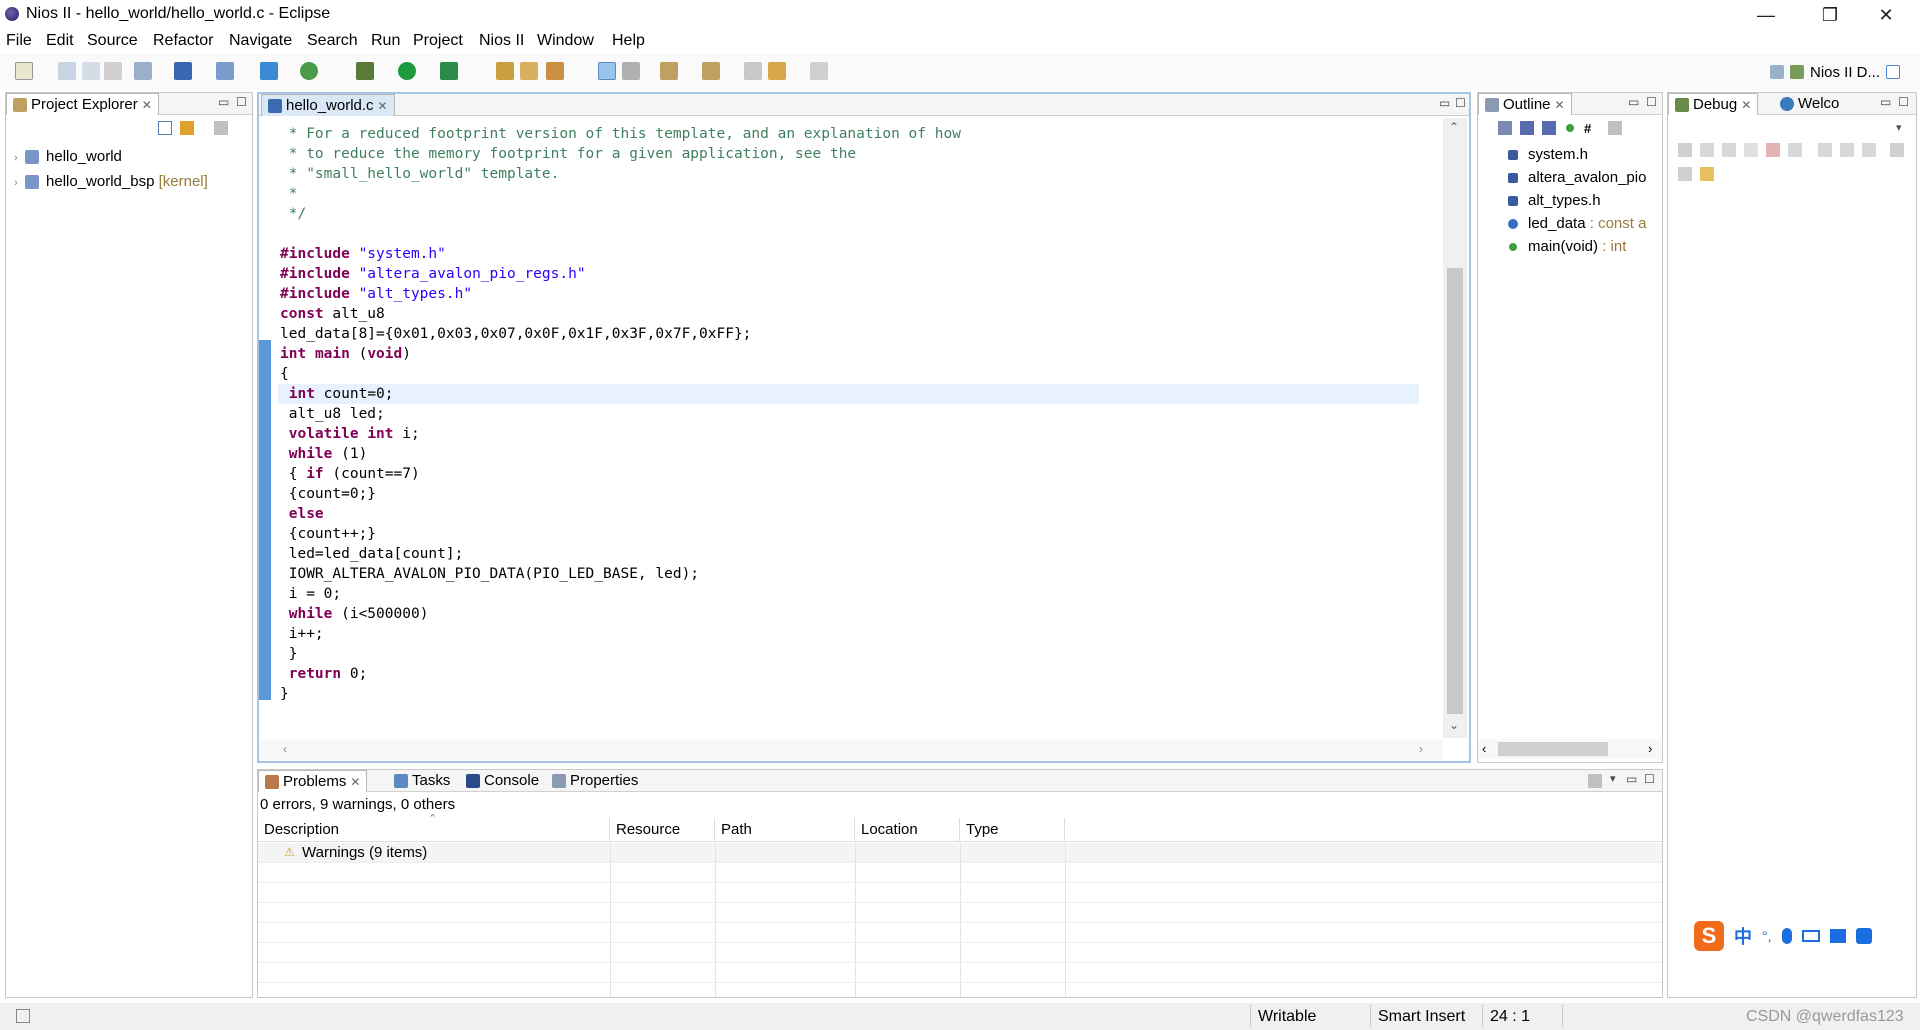  I want to click on sogou-logo-icon: S, so click(1709, 936).